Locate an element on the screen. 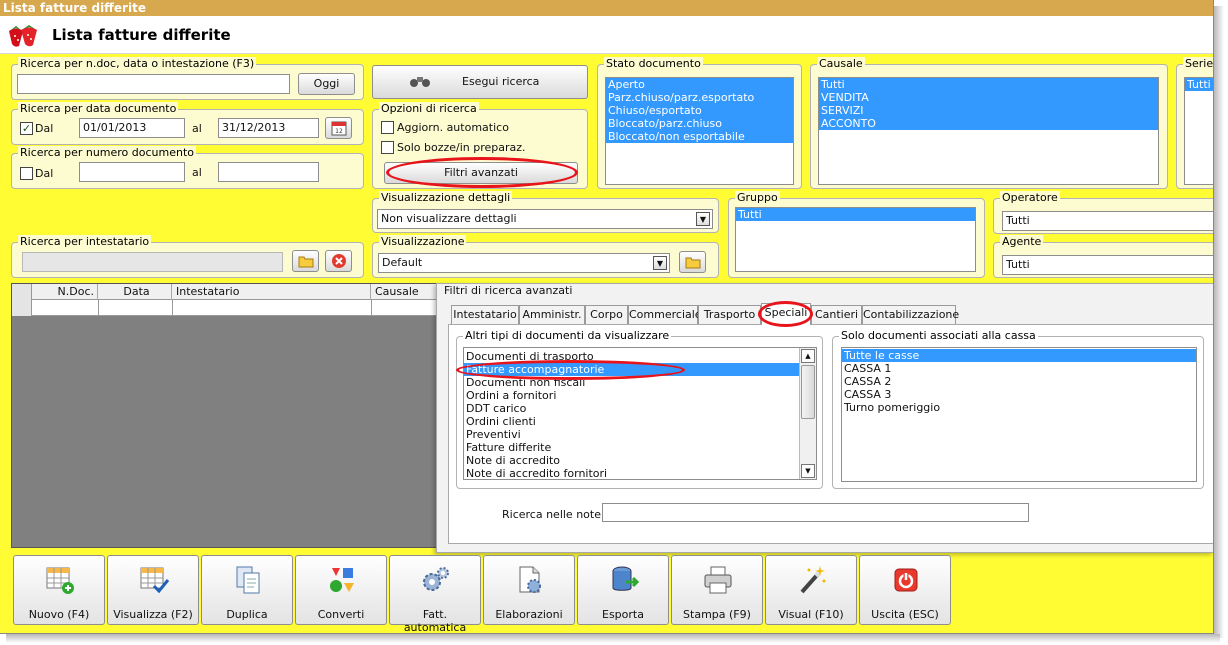 The width and height of the screenshot is (1228, 645). tab-corpo: Corpo is located at coordinates (606, 314).